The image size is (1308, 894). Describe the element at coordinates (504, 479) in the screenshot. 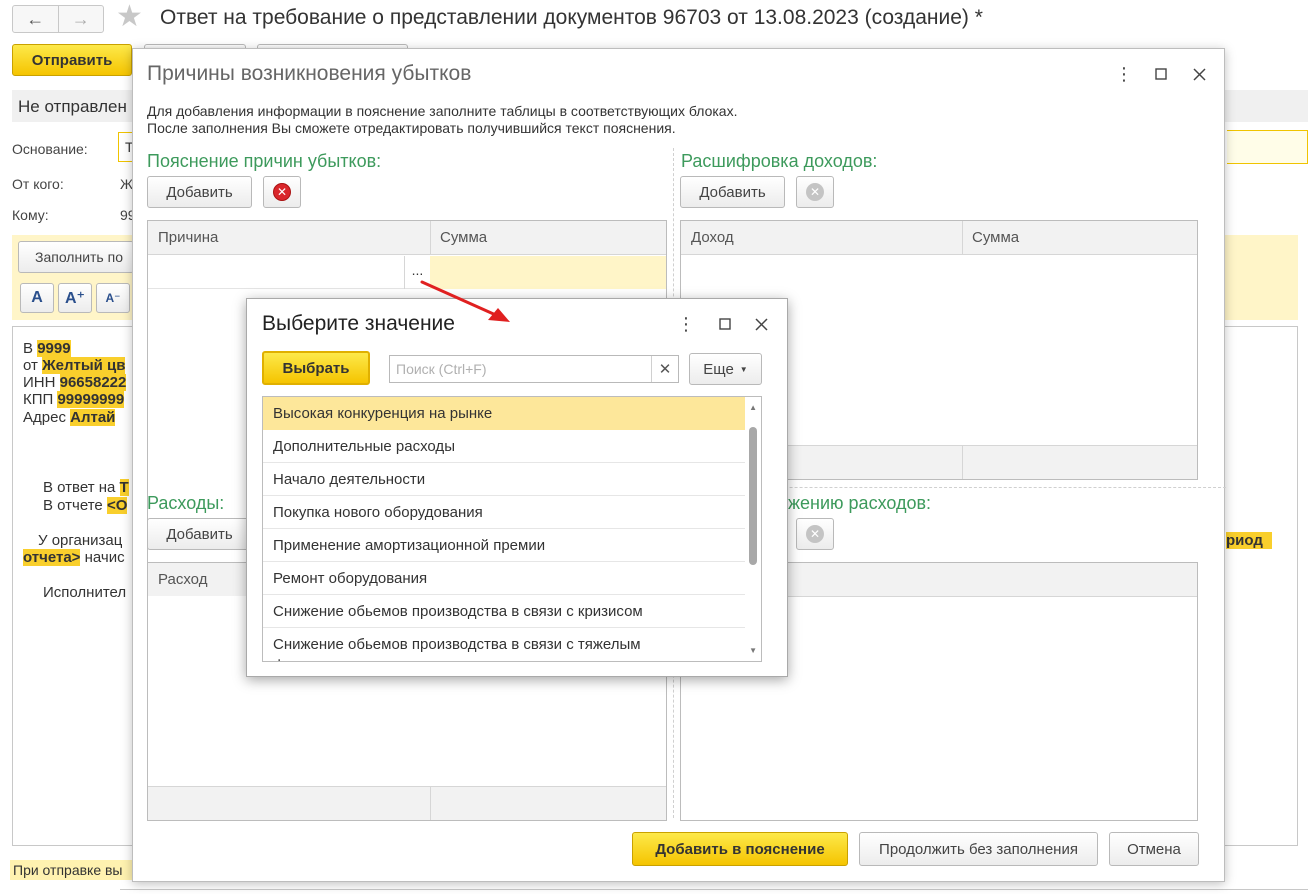

I see `list-item: Начало деятельности` at that location.